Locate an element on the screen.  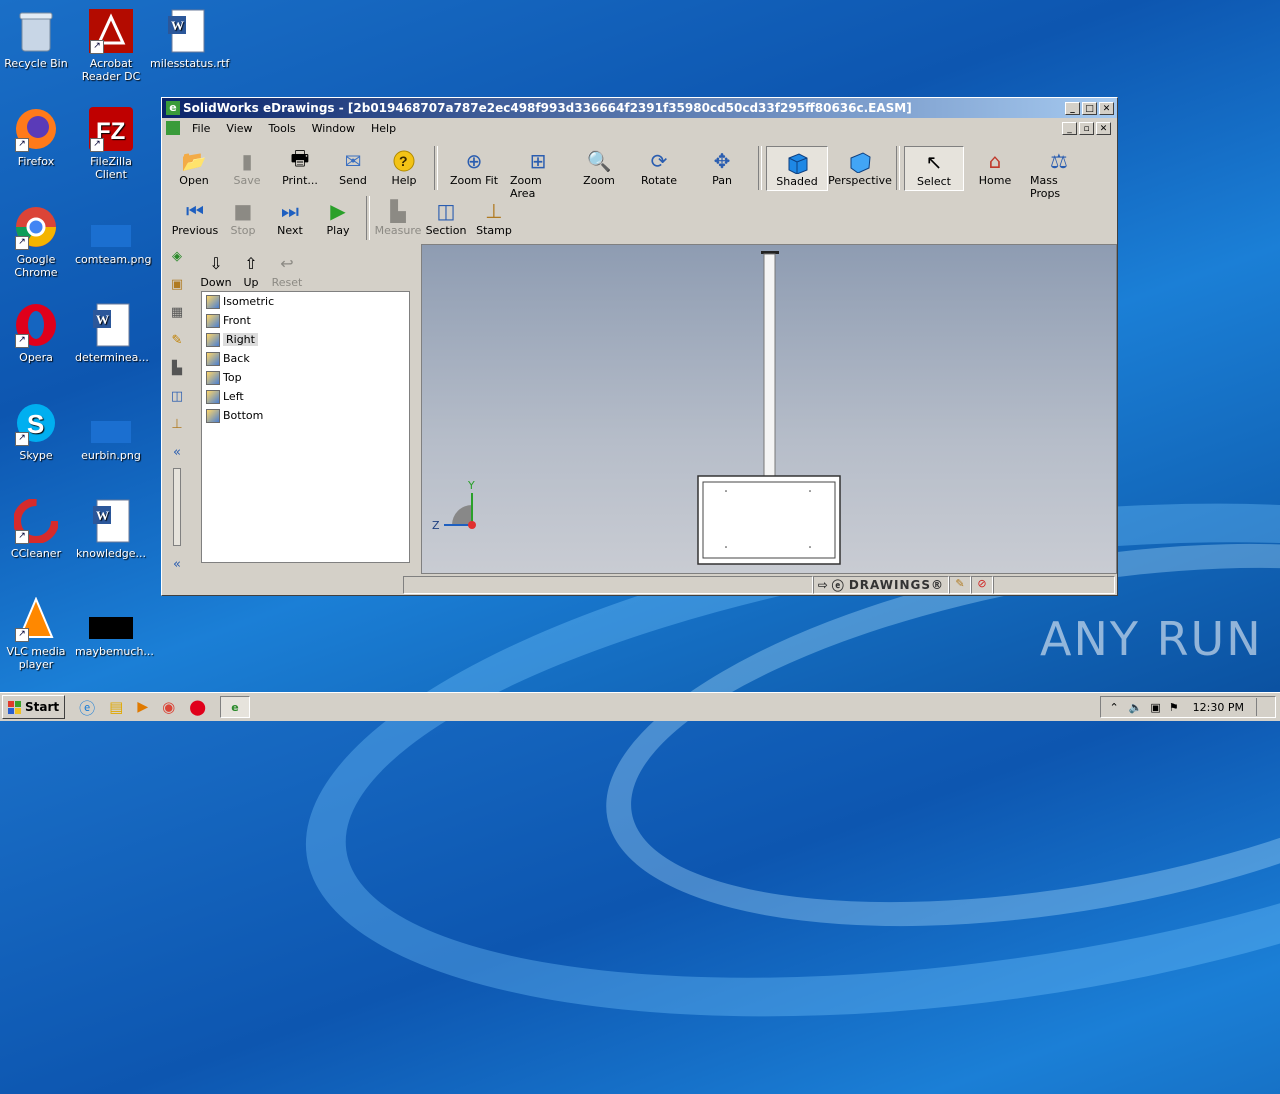
network-icon: ▣ is located at coordinates (1155, 707).